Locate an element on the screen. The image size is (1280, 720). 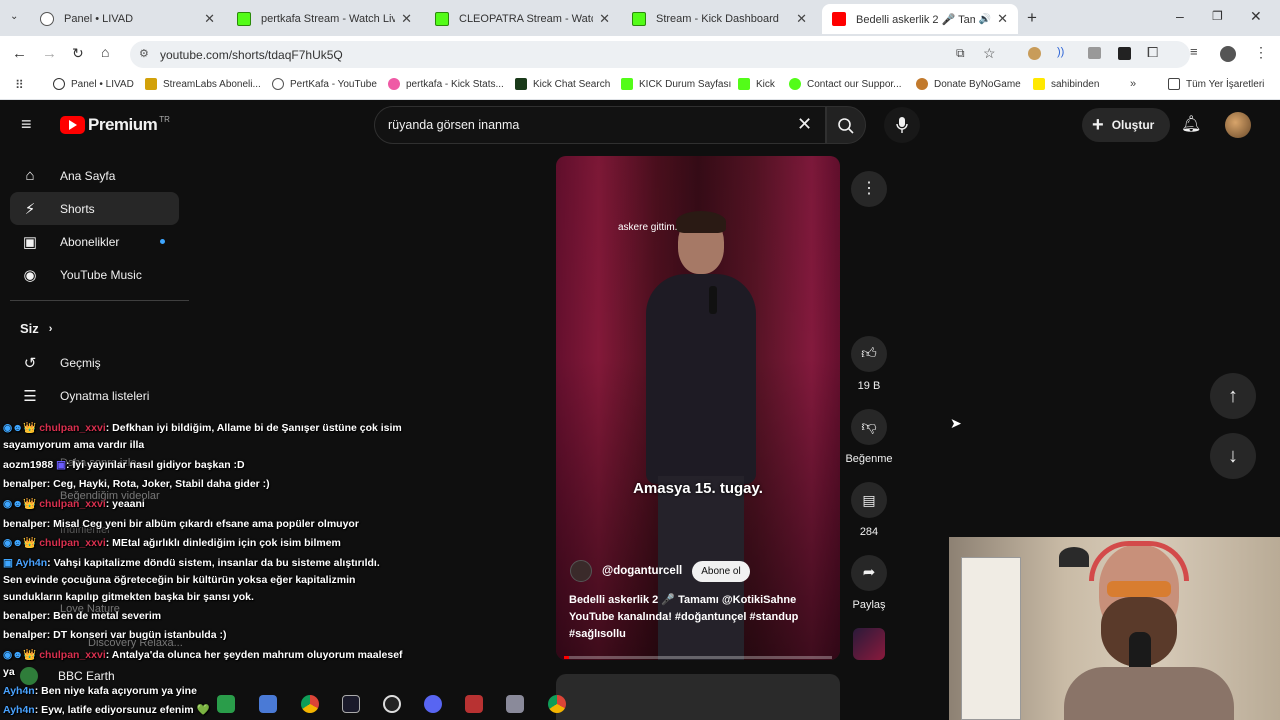
subscribe-button: Abone ol is located at coordinates (721, 571).